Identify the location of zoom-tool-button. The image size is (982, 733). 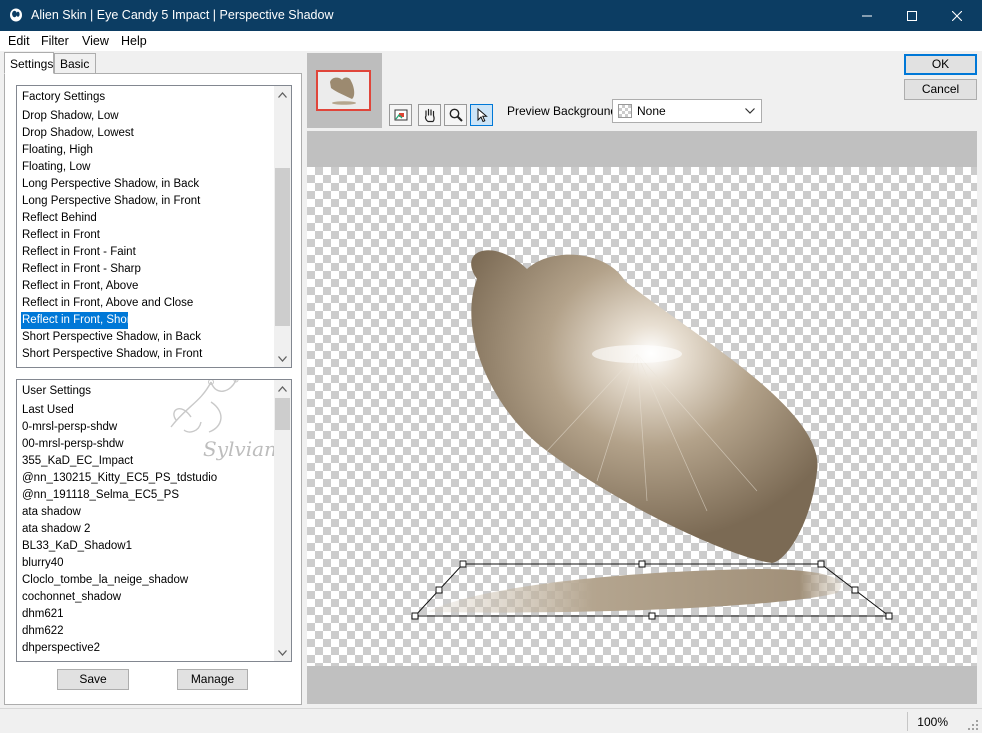
(455, 115).